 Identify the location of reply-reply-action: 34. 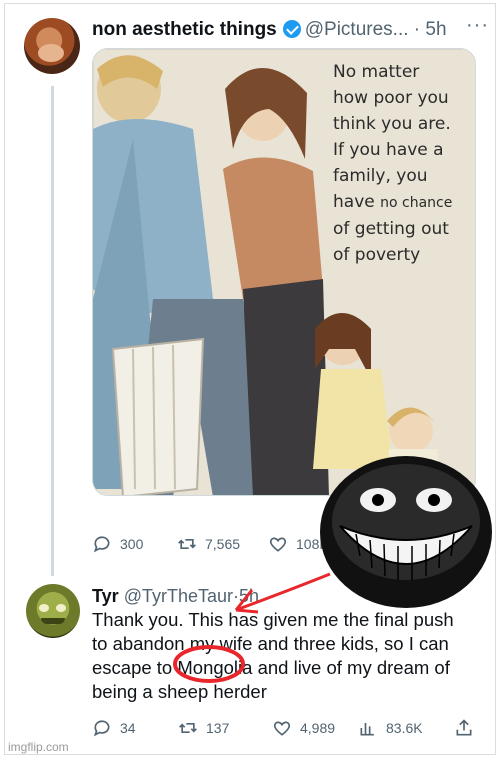
(114, 728).